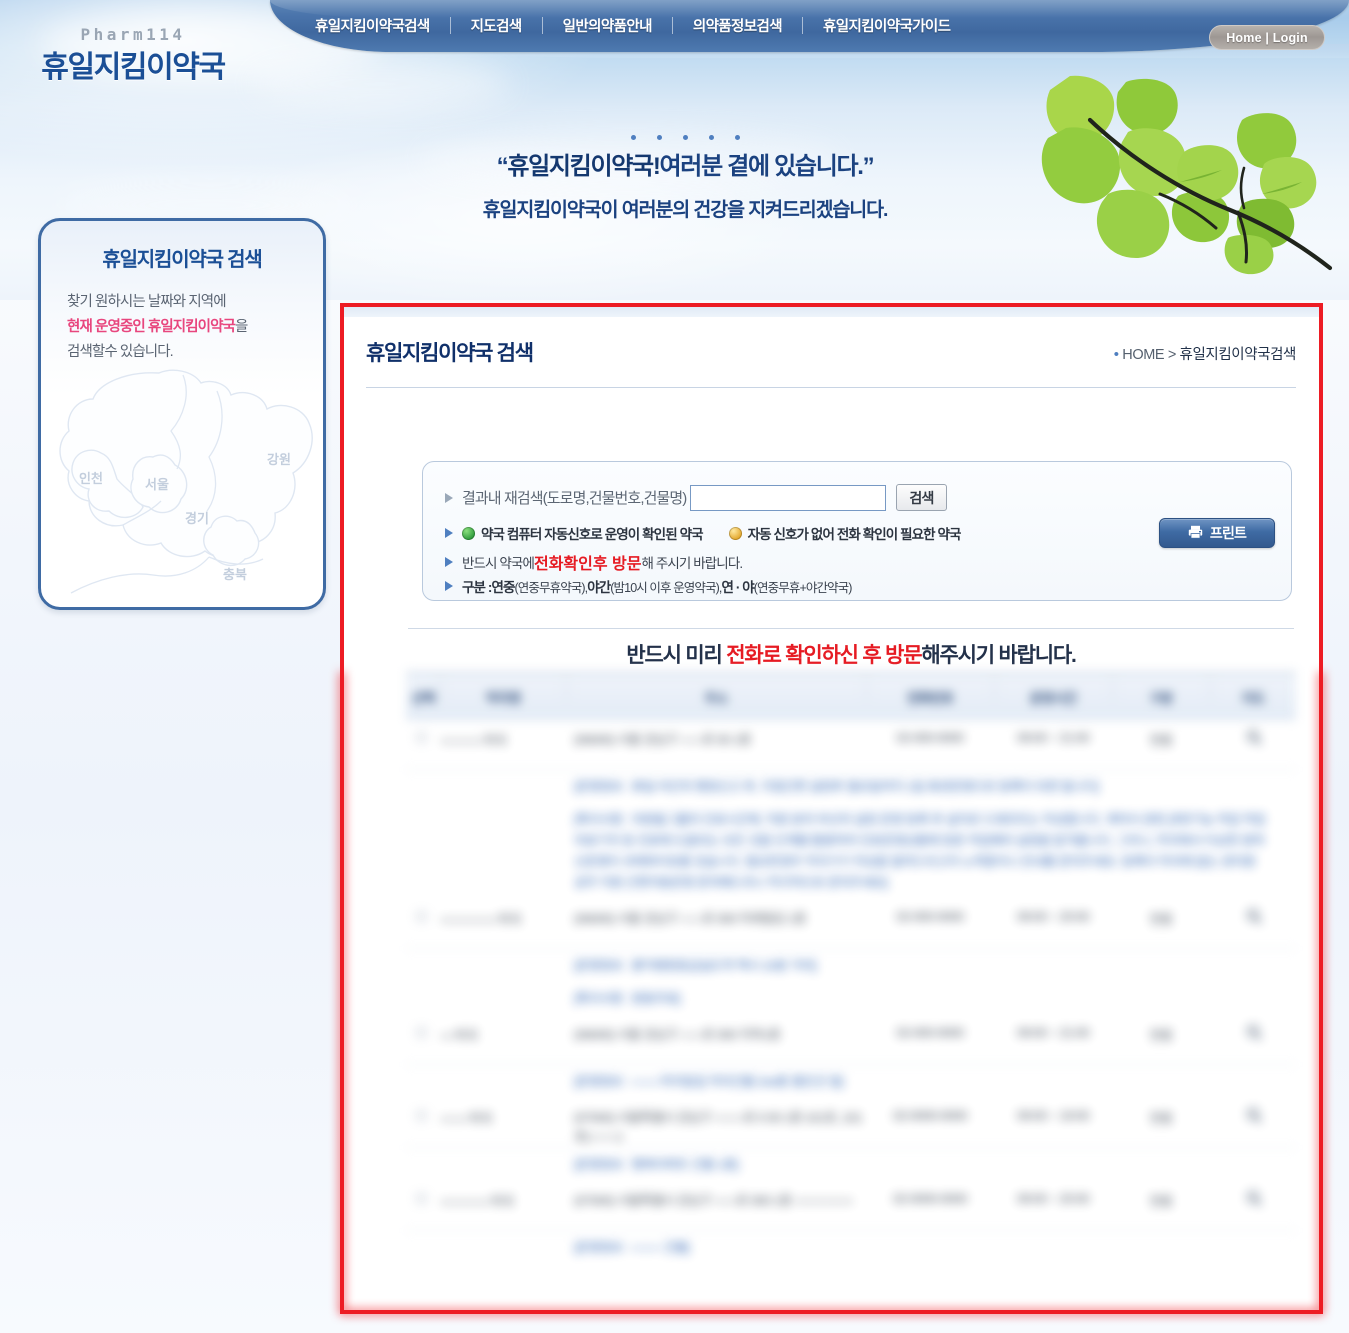 The width and height of the screenshot is (1349, 1333). I want to click on phone-confirm-notice: 반드시 미리 전화로 확인하신 후 방문해주시기 바랍니다., so click(851, 654).